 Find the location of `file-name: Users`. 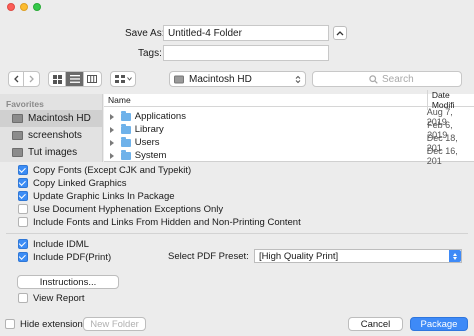

file-name: Users is located at coordinates (147, 142).